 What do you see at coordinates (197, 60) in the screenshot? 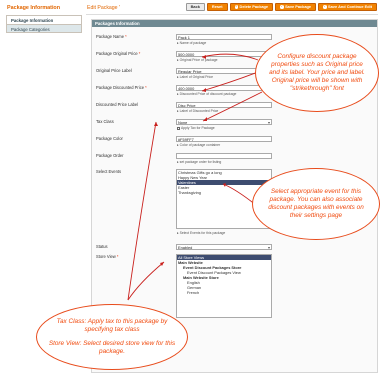
I see `original-price-note: ▸ Original Price of package` at bounding box center [197, 60].